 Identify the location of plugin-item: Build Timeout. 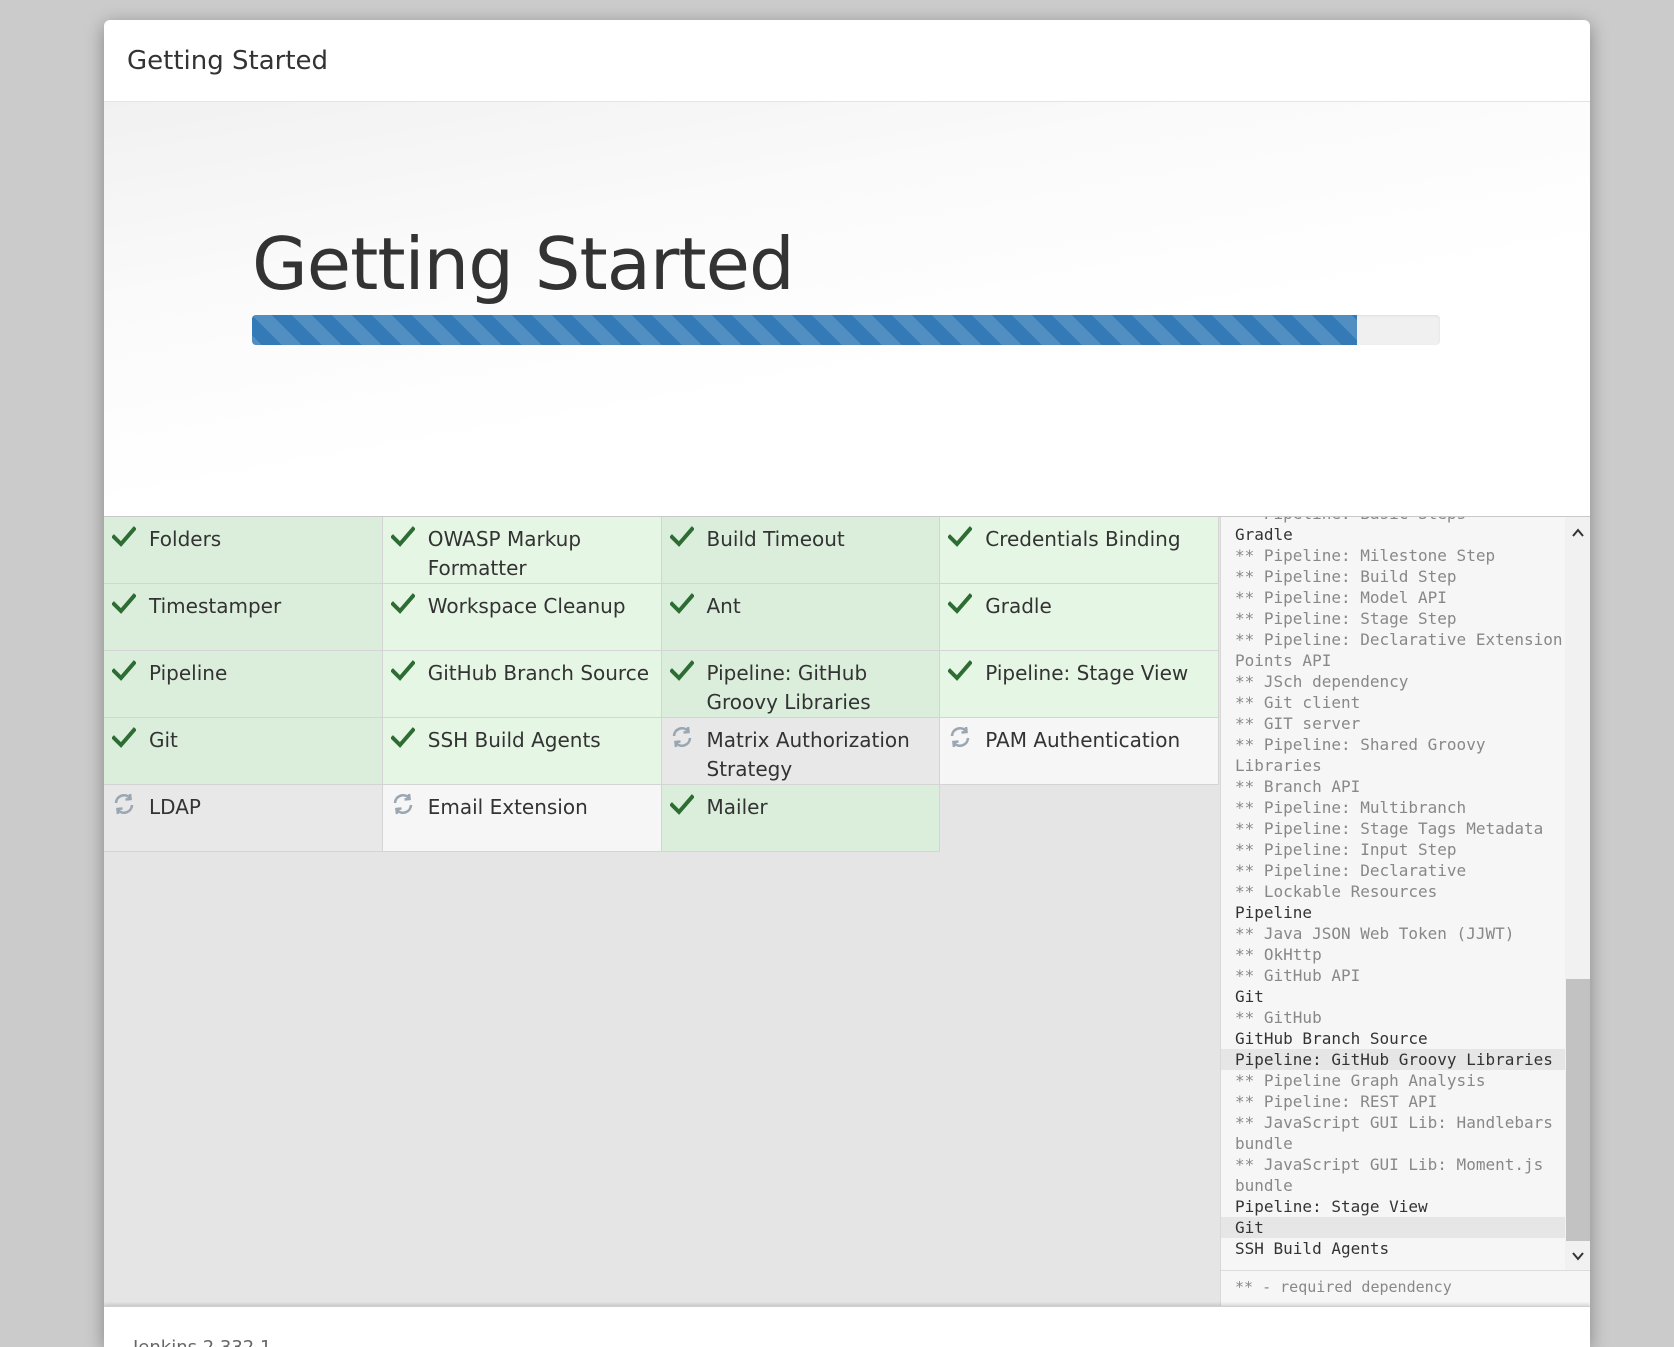
(801, 550).